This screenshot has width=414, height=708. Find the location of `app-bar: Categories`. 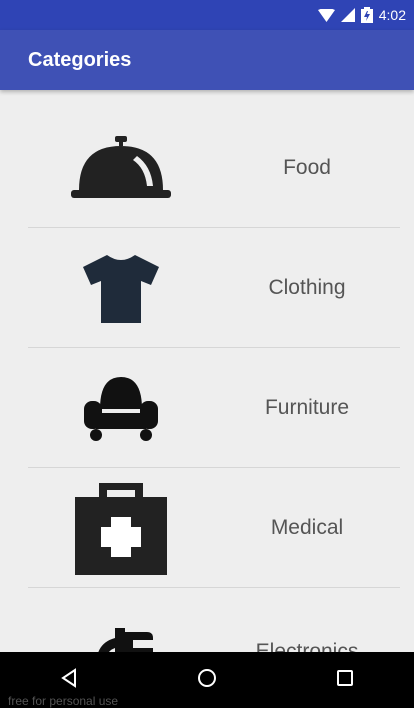

app-bar: Categories is located at coordinates (207, 60).